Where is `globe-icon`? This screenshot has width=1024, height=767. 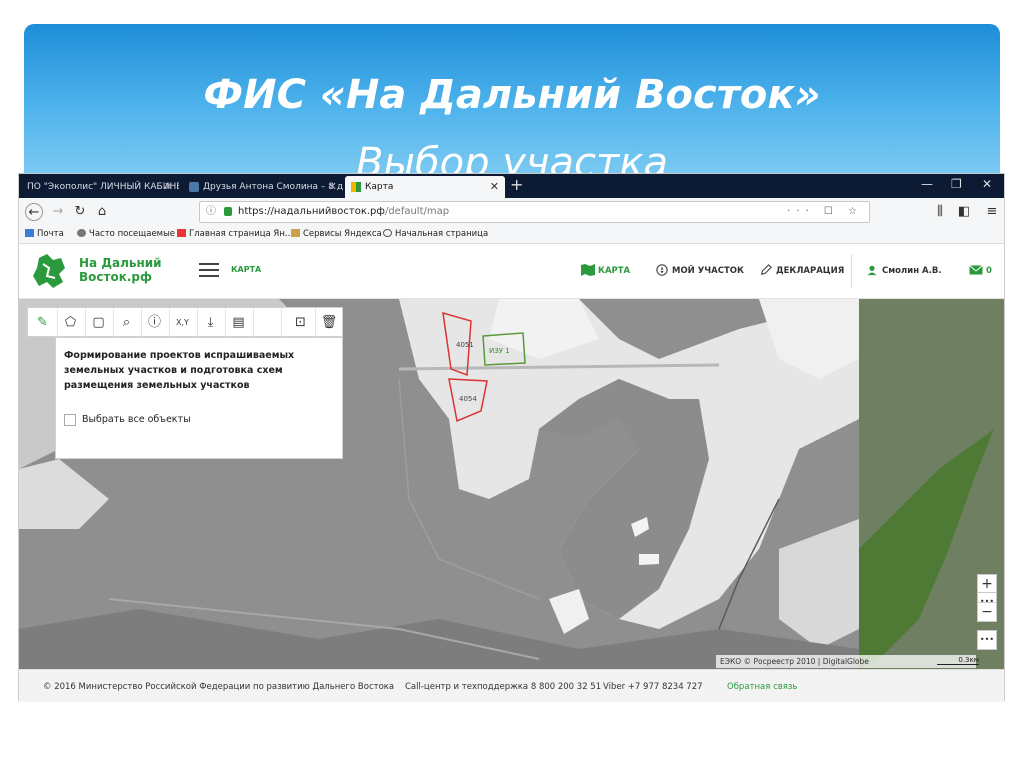 globe-icon is located at coordinates (387, 233).